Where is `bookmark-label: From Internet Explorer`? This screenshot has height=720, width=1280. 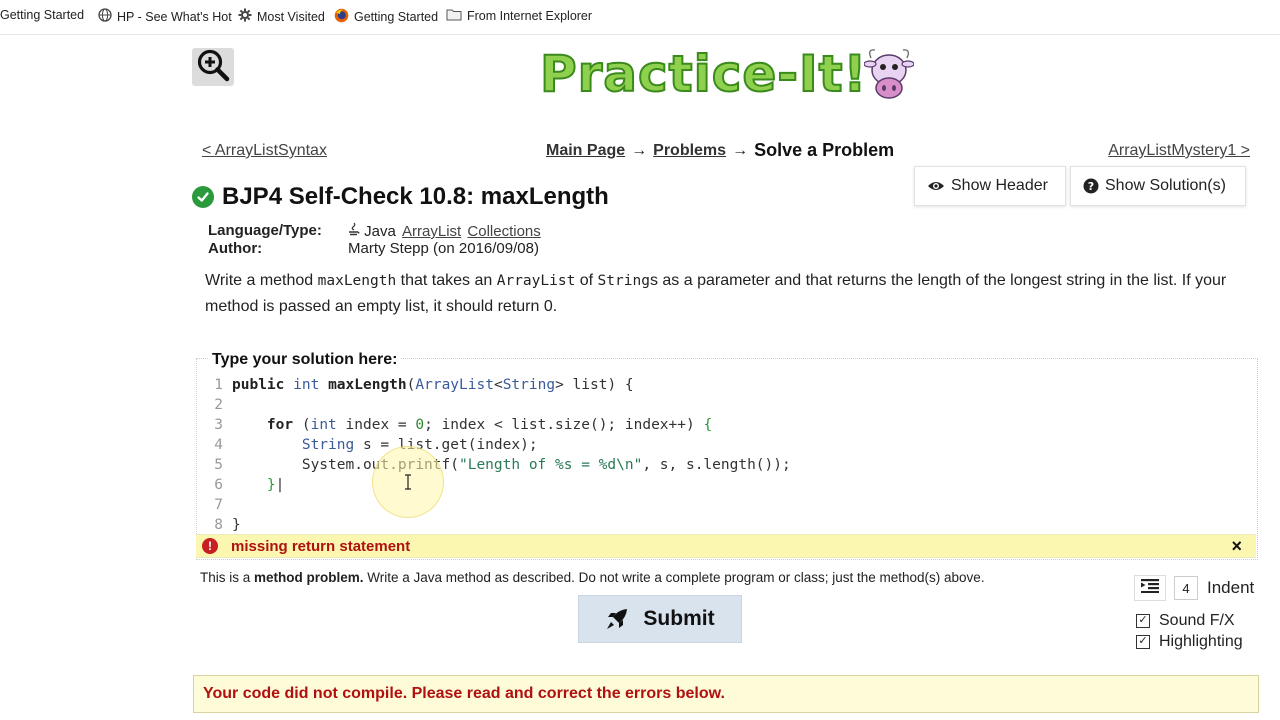 bookmark-label: From Internet Explorer is located at coordinates (530, 16).